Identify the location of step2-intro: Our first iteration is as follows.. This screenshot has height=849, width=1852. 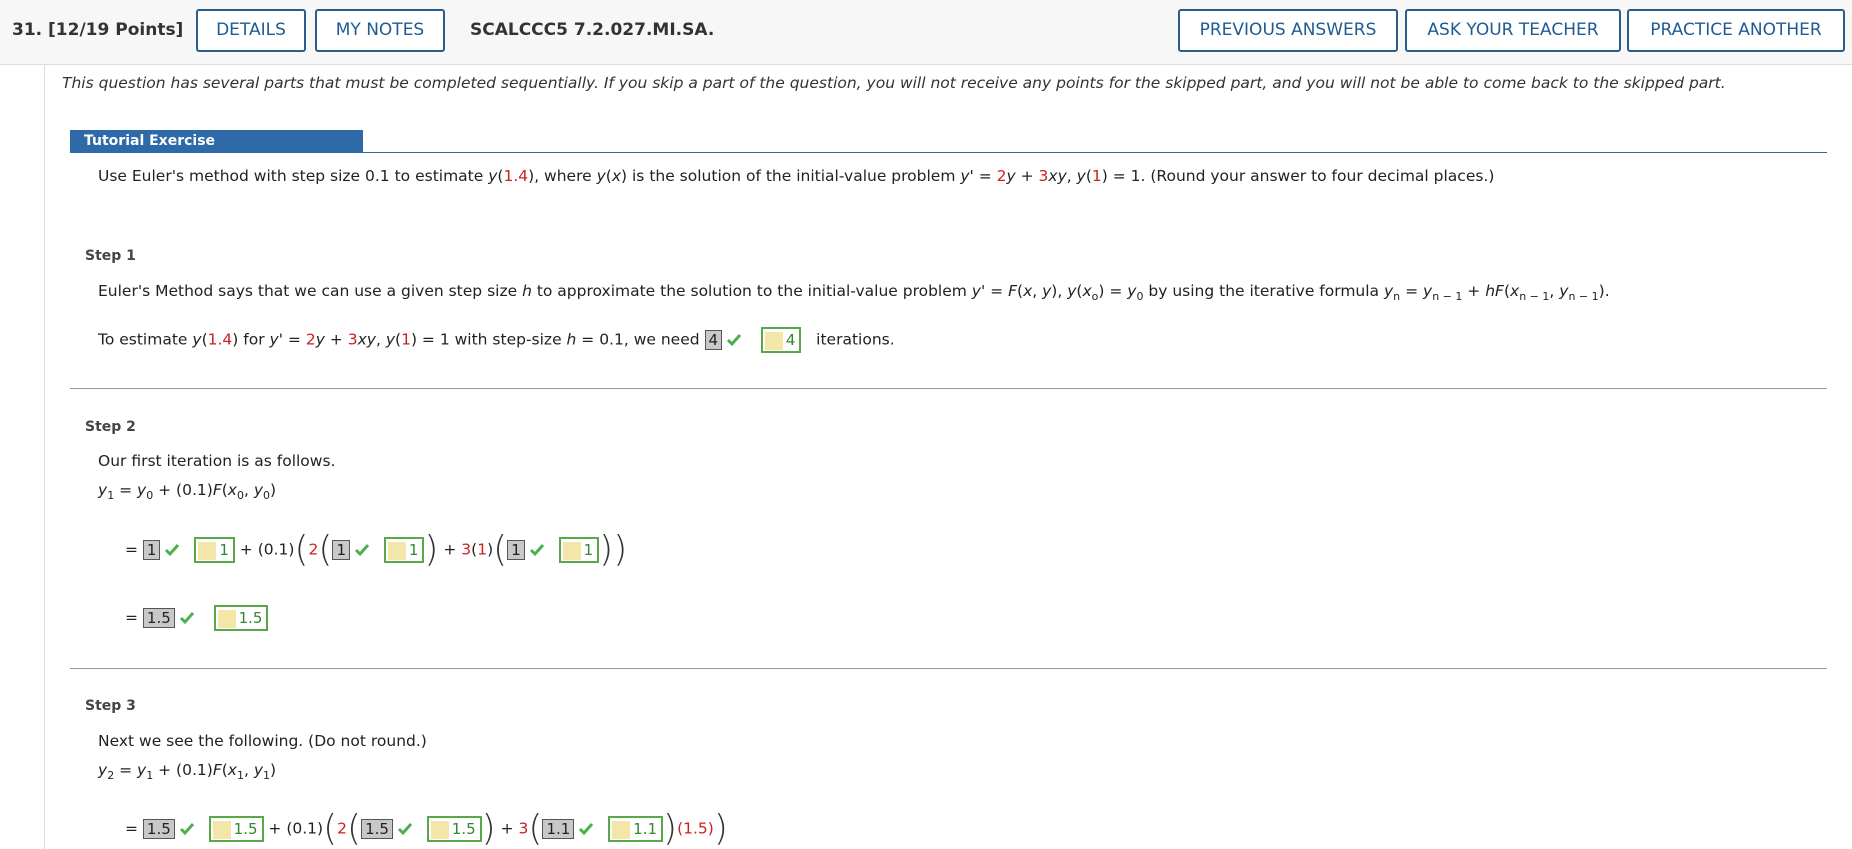
(217, 461).